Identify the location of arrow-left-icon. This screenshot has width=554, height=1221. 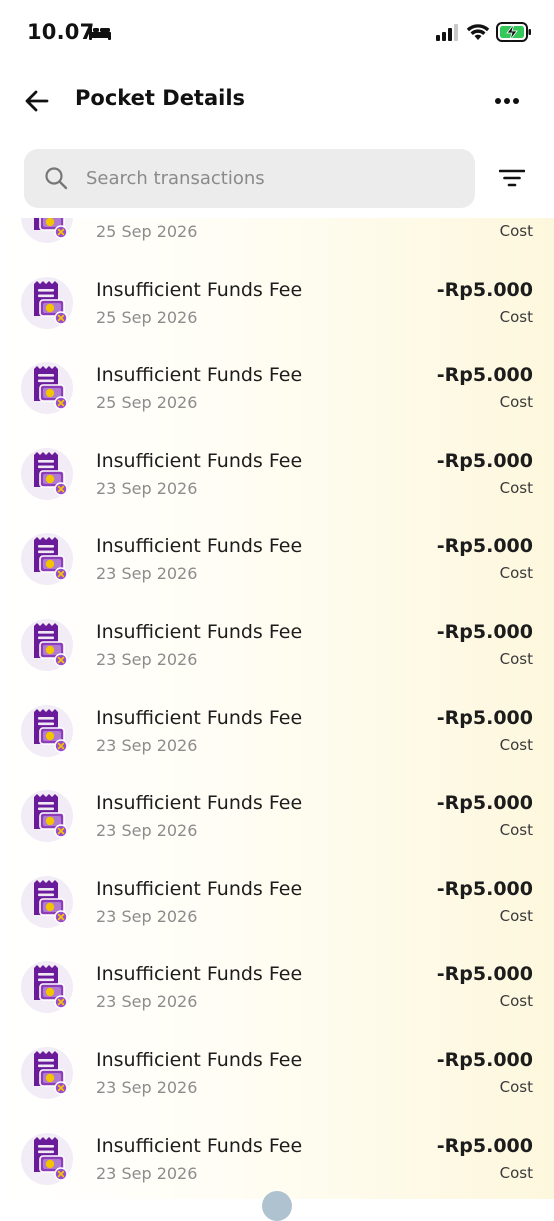
(37, 101).